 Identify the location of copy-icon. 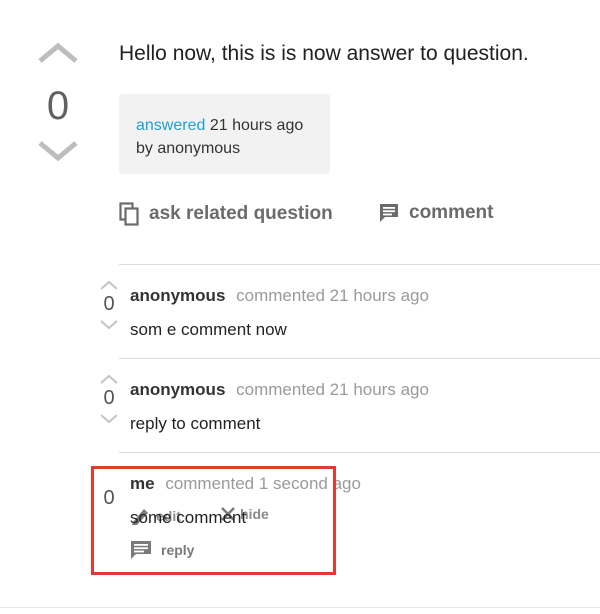
(129, 214).